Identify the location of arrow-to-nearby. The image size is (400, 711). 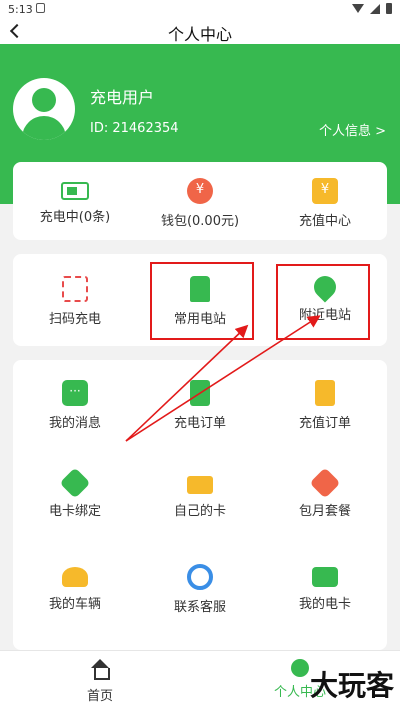
(223, 378).